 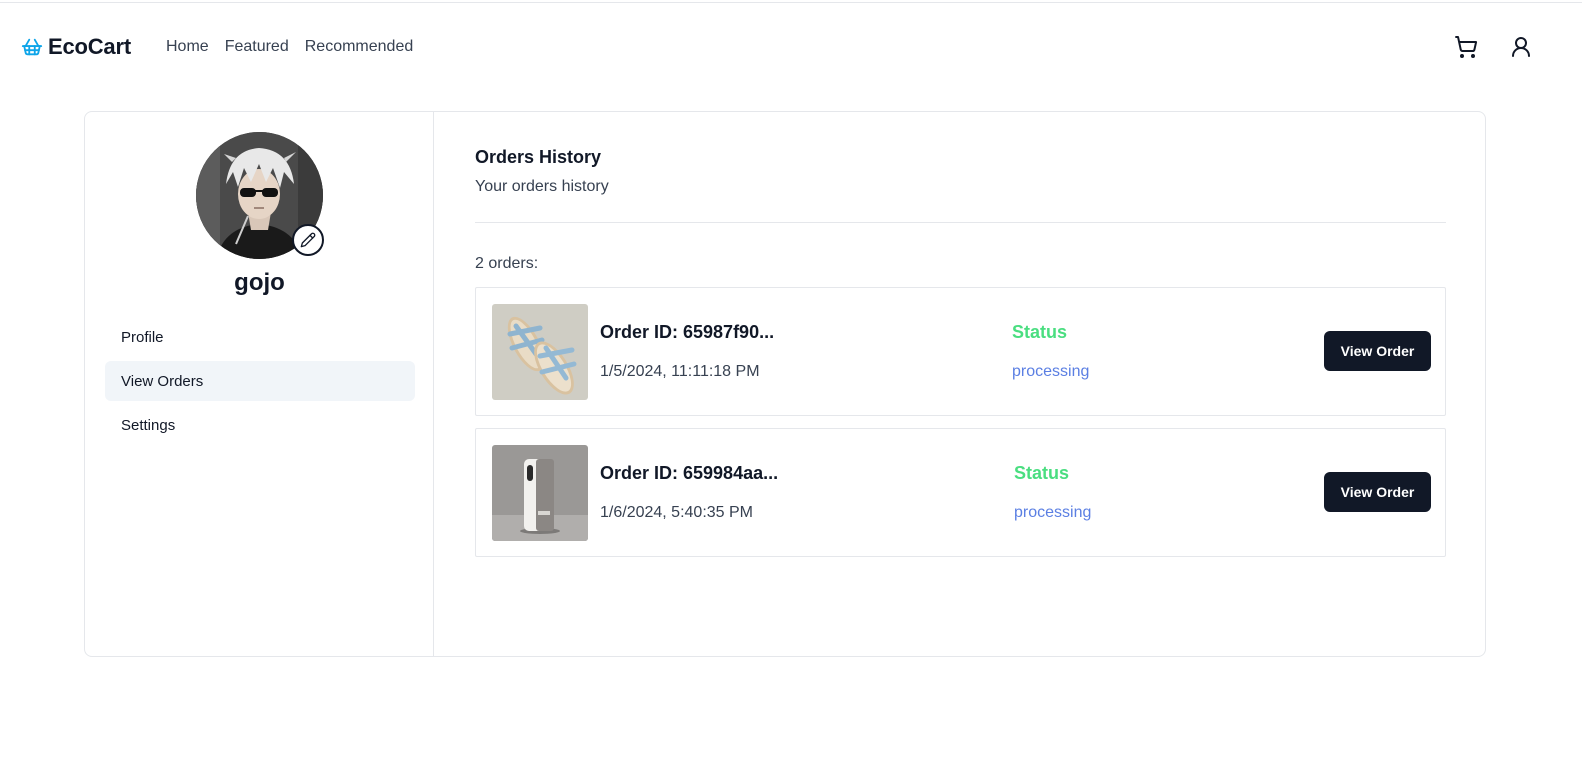 I want to click on brand-logo-link: EcoCart, so click(x=76, y=47).